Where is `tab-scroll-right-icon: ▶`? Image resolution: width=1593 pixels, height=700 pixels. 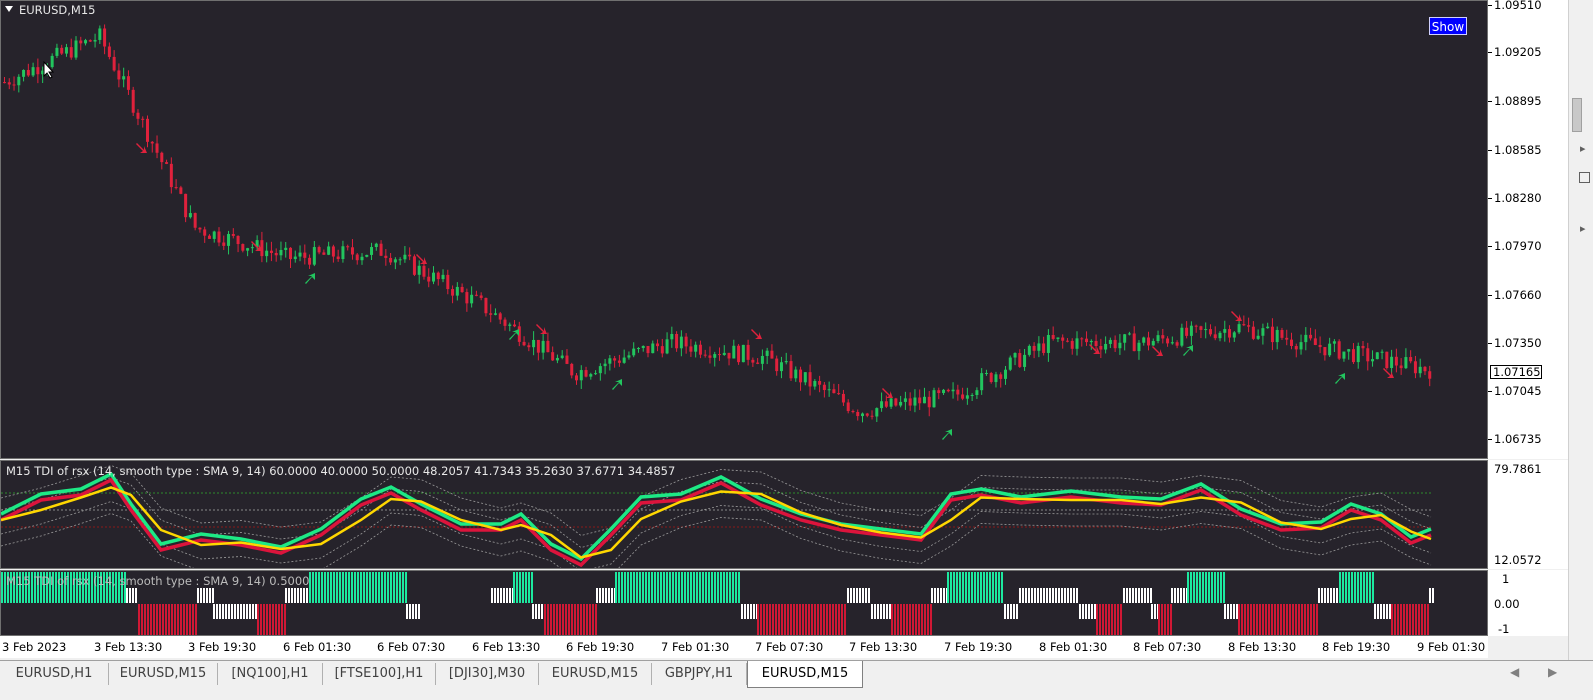 tab-scroll-right-icon: ▶ is located at coordinates (1552, 672).